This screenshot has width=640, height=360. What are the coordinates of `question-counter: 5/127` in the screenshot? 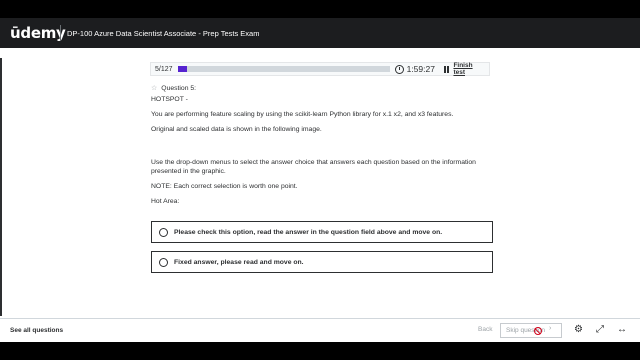 It's located at (164, 69).